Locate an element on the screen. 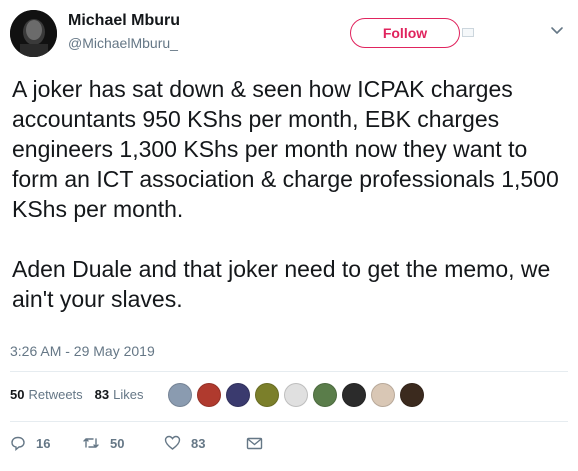  likes-count: 83 is located at coordinates (102, 394).